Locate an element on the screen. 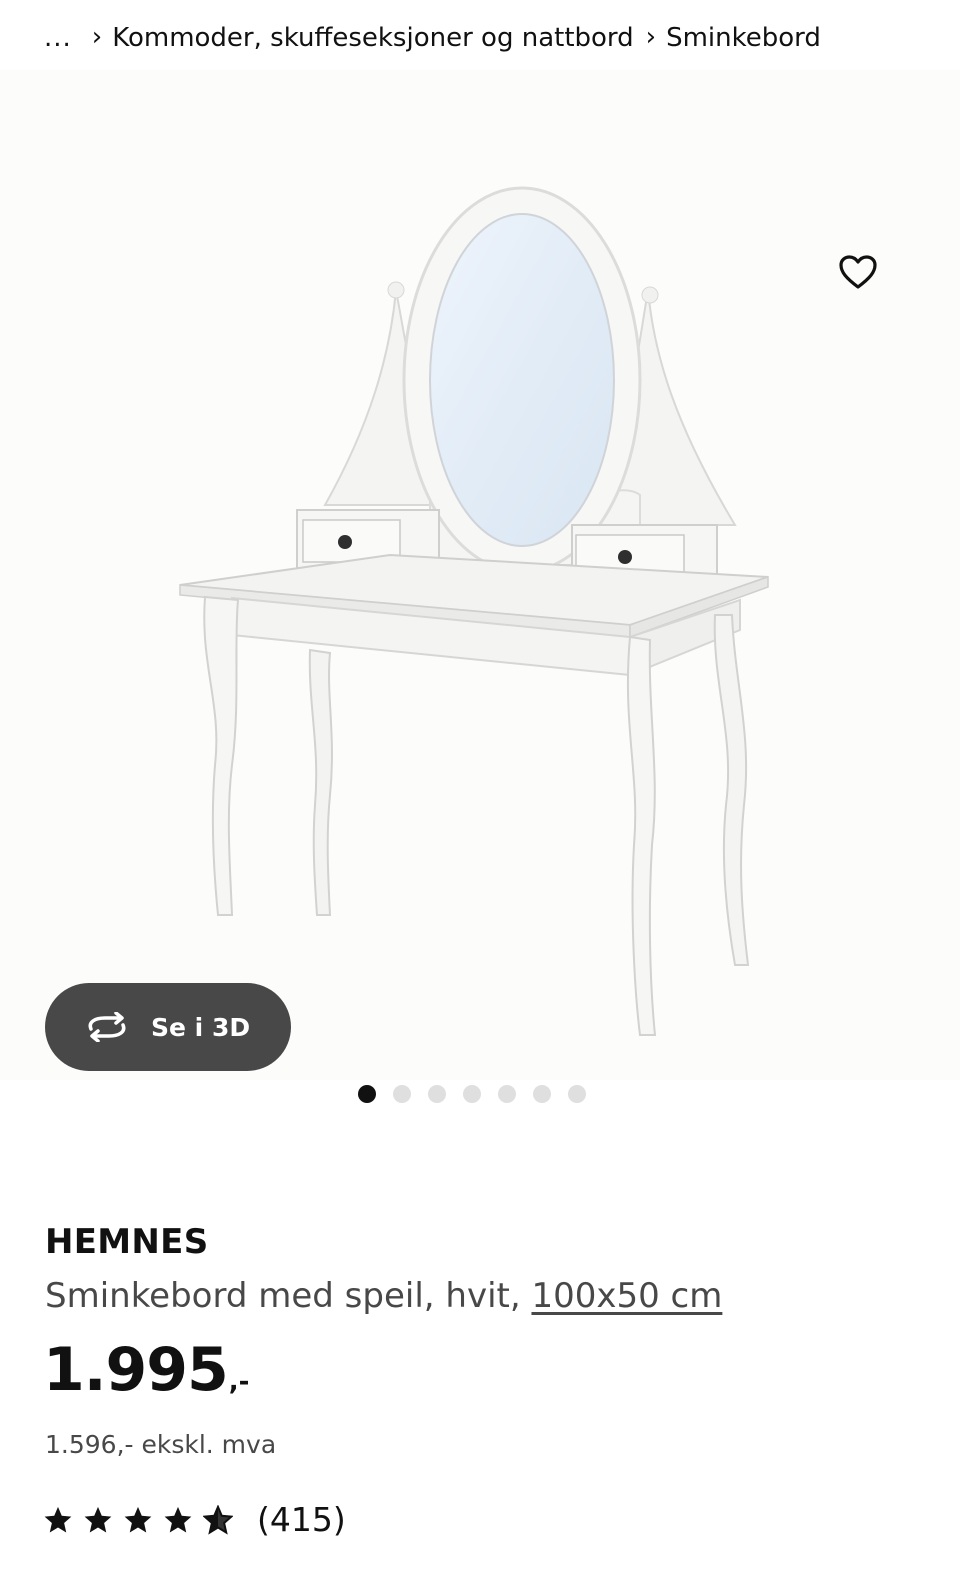  price-suffix: ,- is located at coordinates (239, 1382).